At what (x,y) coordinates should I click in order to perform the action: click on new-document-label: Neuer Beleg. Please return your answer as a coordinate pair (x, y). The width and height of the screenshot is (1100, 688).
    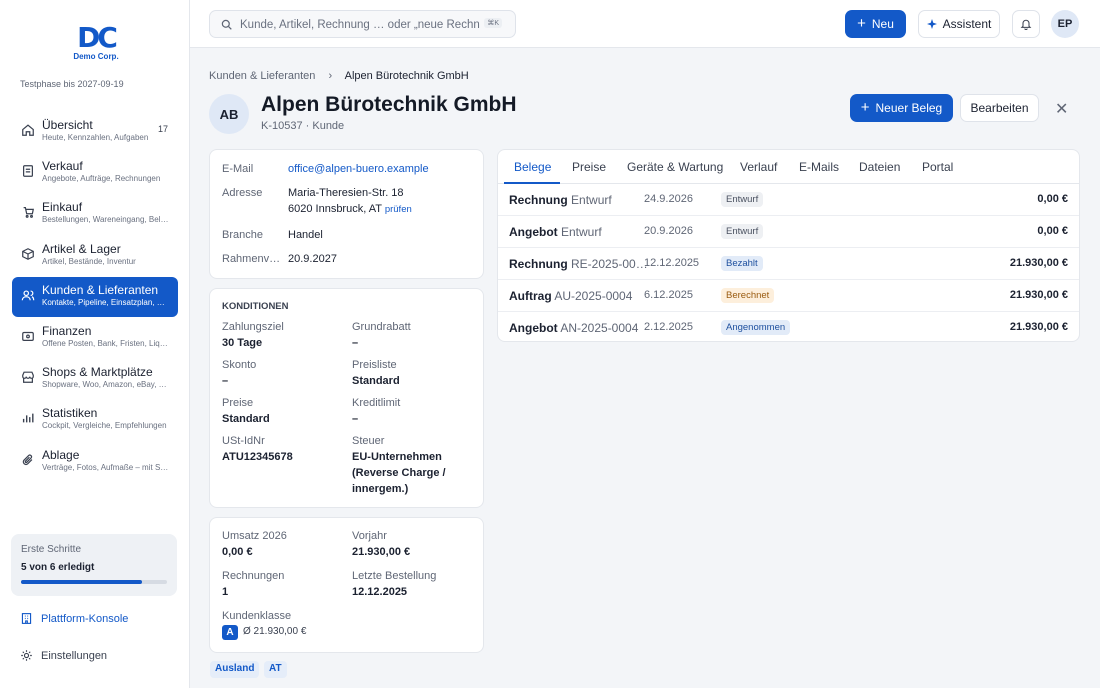
    Looking at the image, I should click on (909, 108).